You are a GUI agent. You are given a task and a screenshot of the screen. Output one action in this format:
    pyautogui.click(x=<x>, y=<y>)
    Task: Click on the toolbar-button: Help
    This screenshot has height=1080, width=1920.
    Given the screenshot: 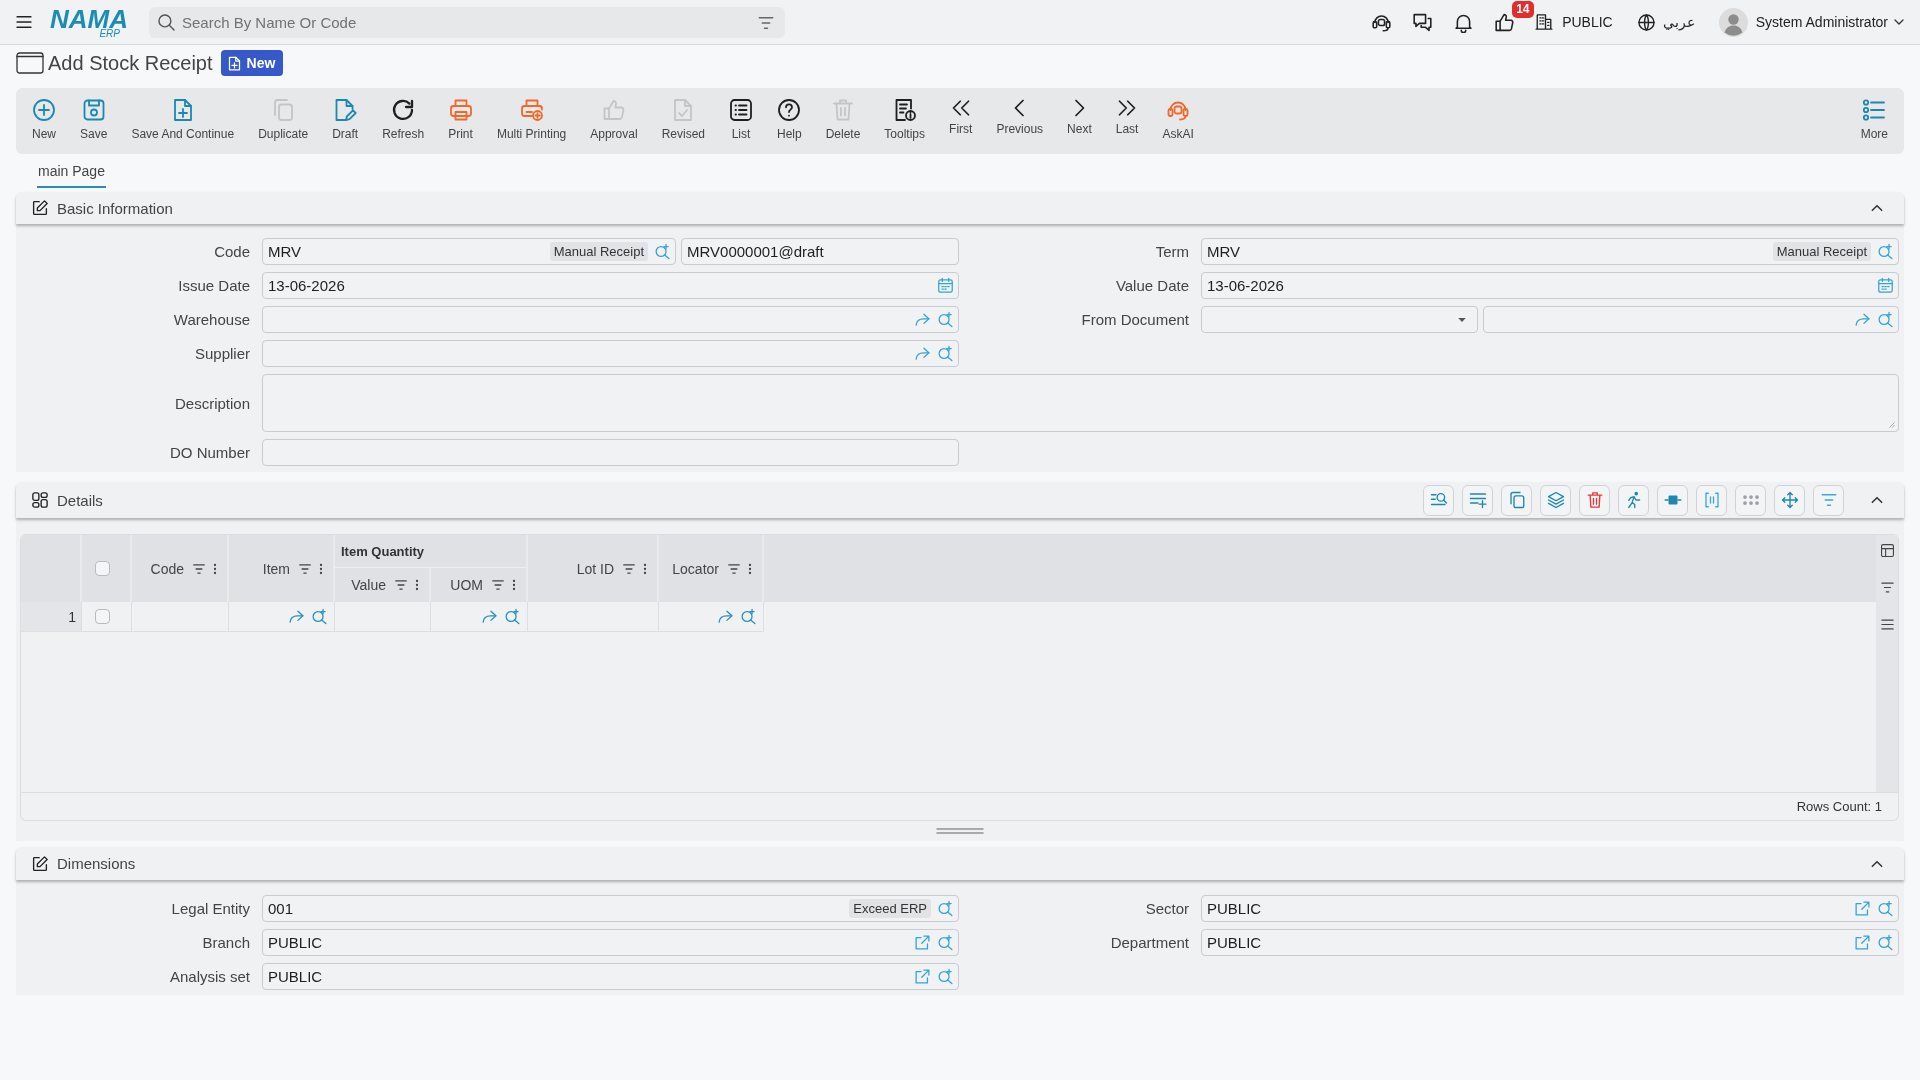 What is the action you would take?
    pyautogui.click(x=789, y=121)
    